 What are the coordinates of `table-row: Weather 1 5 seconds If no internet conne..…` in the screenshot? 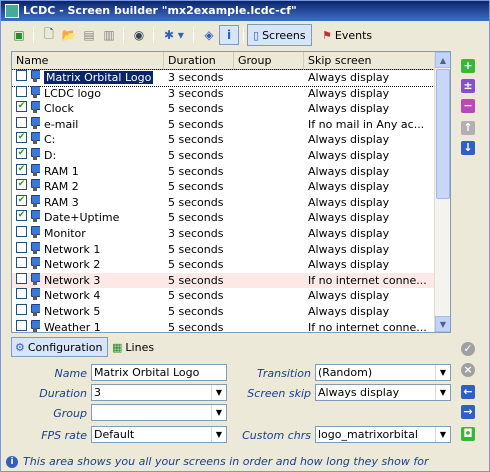 It's located at (224, 325).